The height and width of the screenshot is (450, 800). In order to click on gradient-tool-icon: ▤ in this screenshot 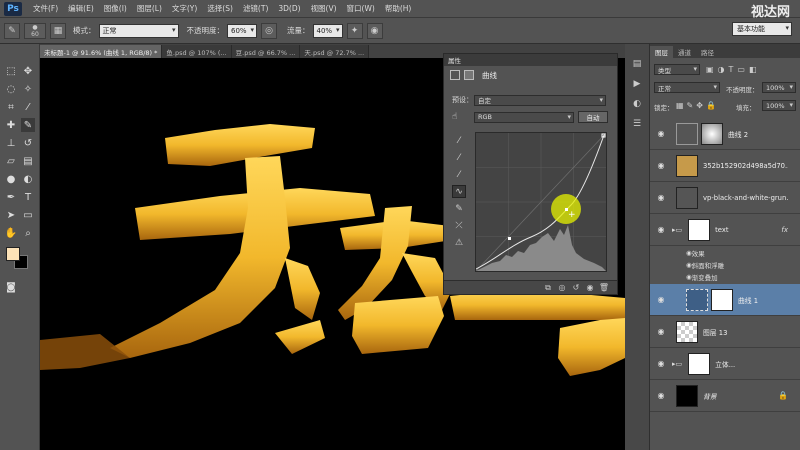, I will do `click(28, 161)`.